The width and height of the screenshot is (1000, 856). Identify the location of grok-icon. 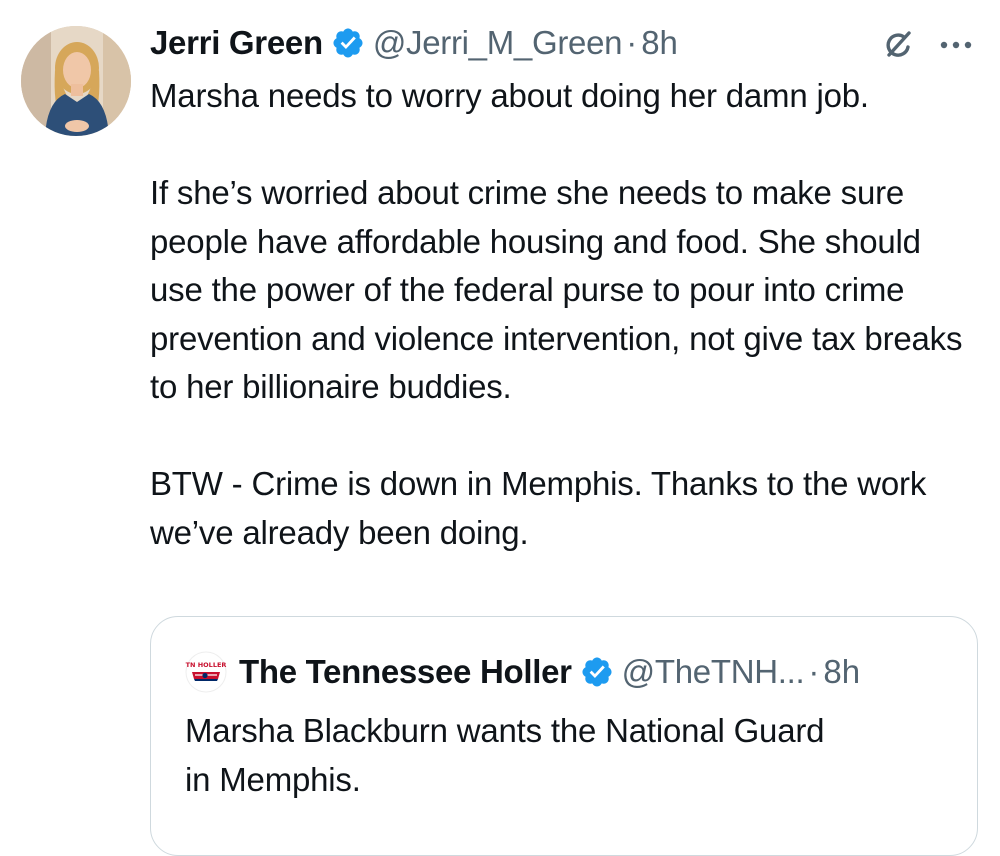
(898, 44).